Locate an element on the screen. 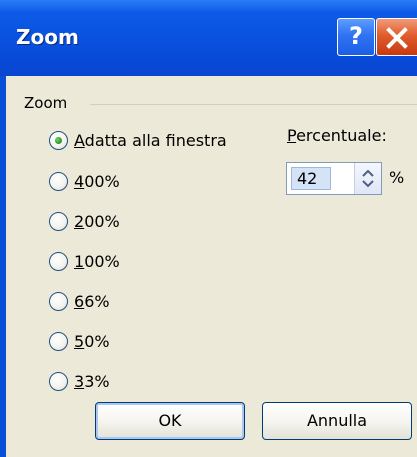  radio-400: 400% is located at coordinates (84, 181).